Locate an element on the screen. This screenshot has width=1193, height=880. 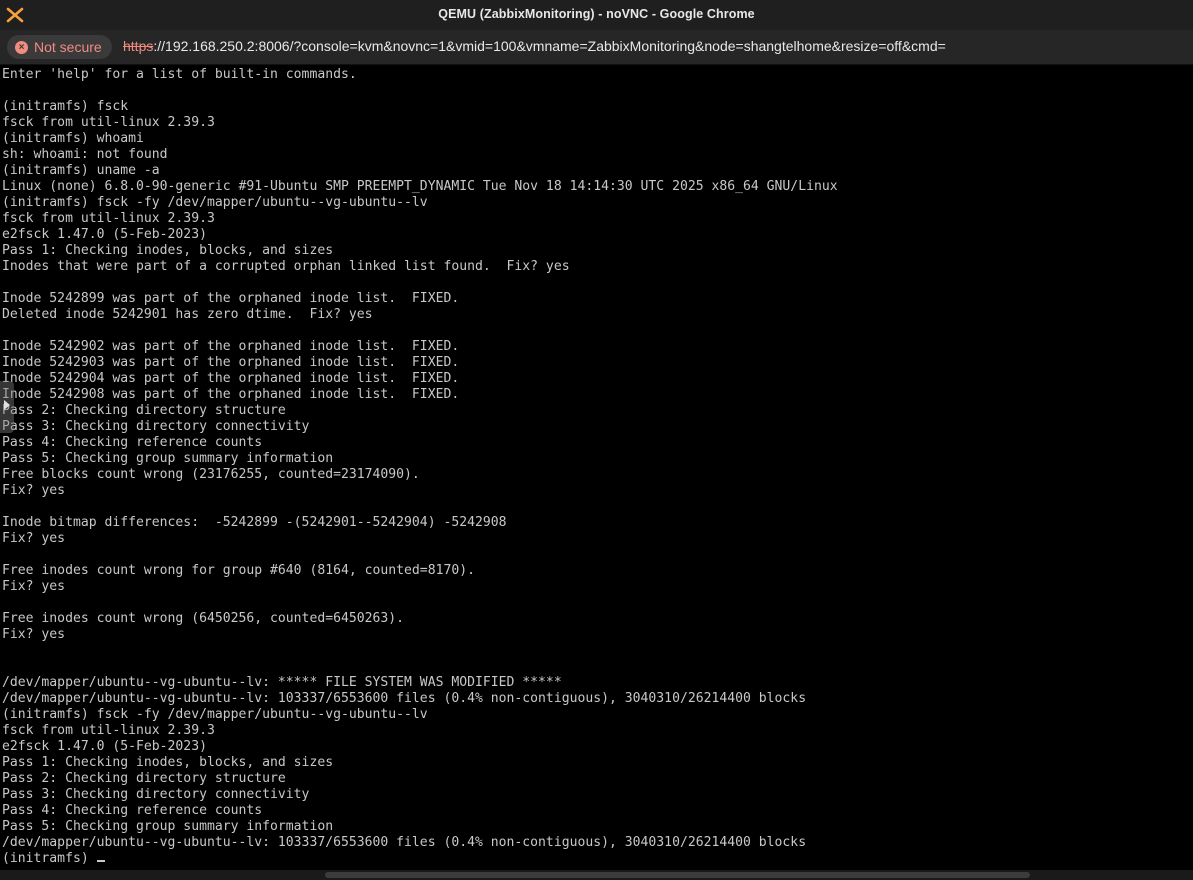
terminal-line: (initramfs) fsck is located at coordinates (65, 106).